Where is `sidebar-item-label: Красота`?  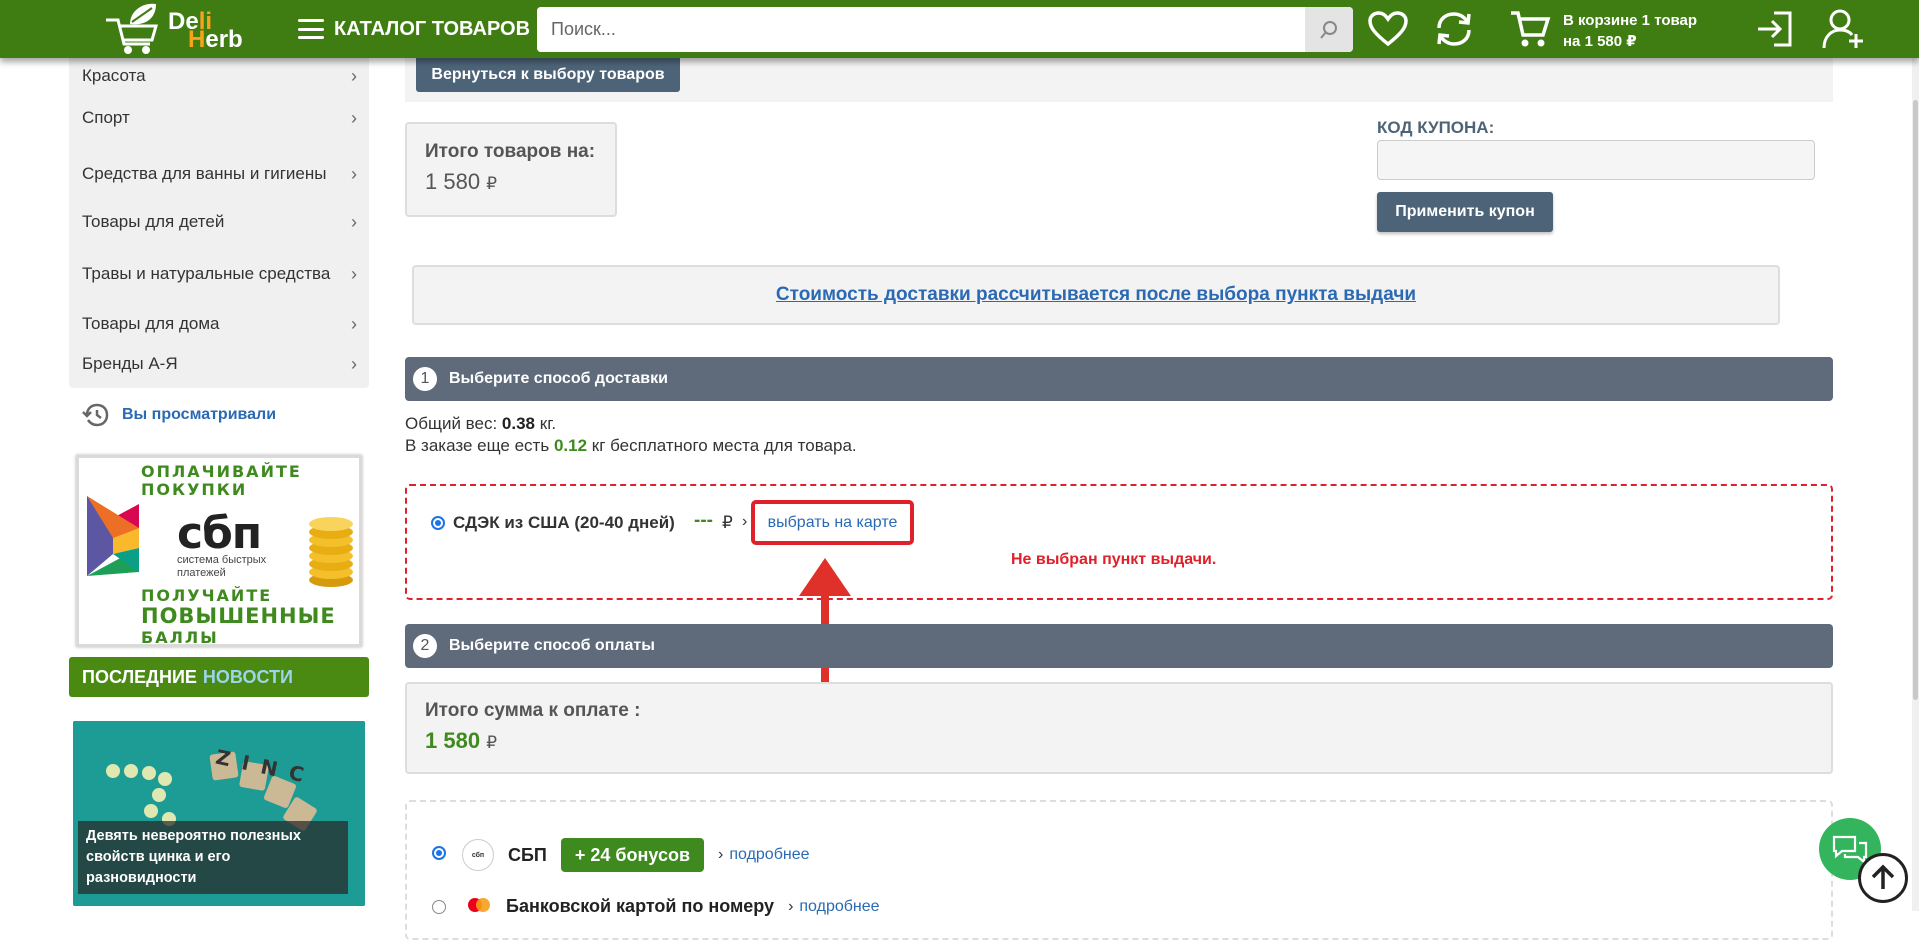 sidebar-item-label: Красота is located at coordinates (114, 75).